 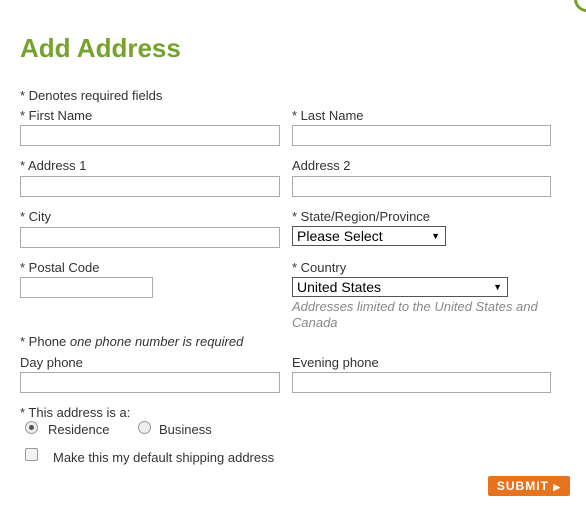 I want to click on default-shipping-checkbox, so click(x=31, y=454).